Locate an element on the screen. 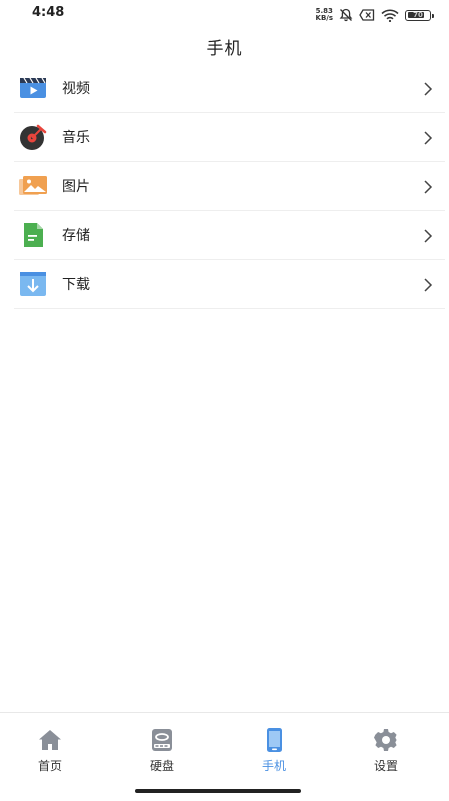 Image resolution: width=449 pixels, height=801 pixels. download-icon is located at coordinates (33, 284).